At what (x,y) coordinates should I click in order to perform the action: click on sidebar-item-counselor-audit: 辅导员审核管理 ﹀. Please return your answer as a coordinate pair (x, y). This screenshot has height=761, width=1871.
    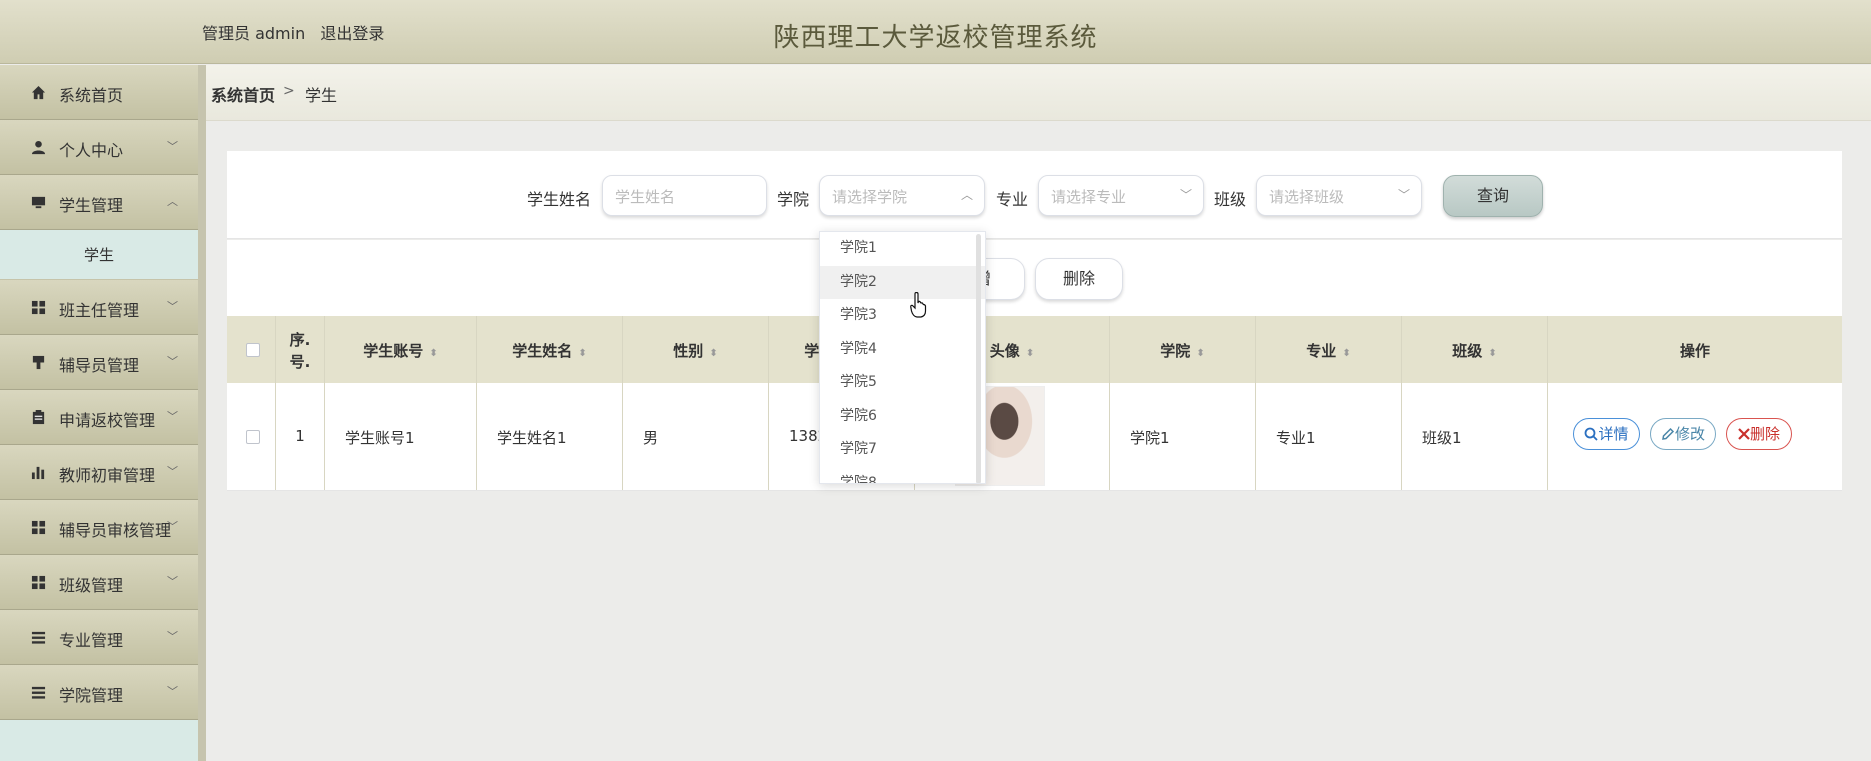
    Looking at the image, I should click on (99, 527).